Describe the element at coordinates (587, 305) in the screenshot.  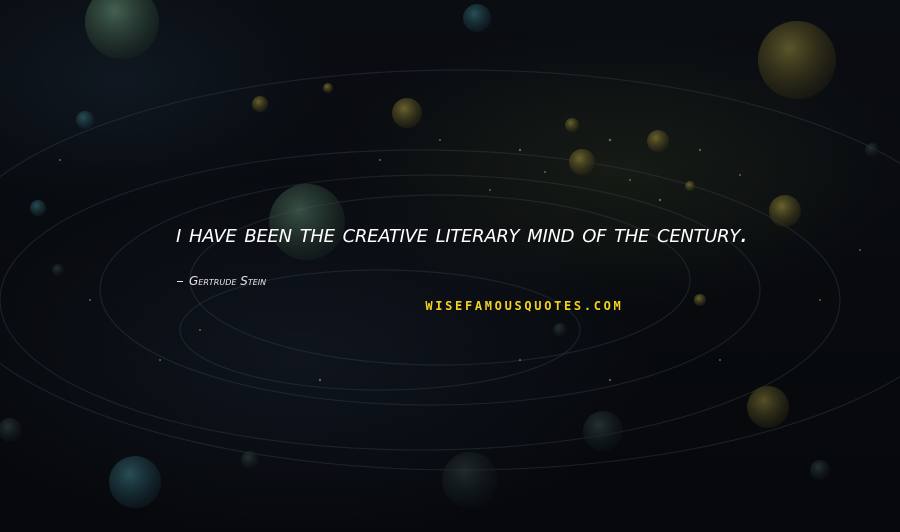
I see `logo-letter: .` at that location.